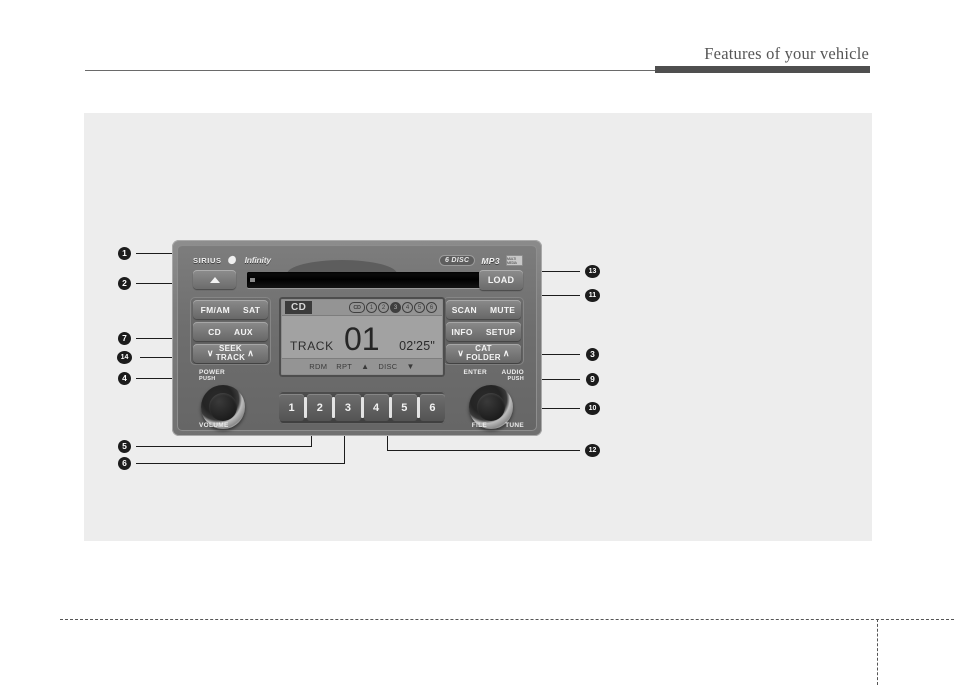 The image size is (954, 685). What do you see at coordinates (410, 366) in the screenshot?
I see `arrow-down-icon: ▼` at bounding box center [410, 366].